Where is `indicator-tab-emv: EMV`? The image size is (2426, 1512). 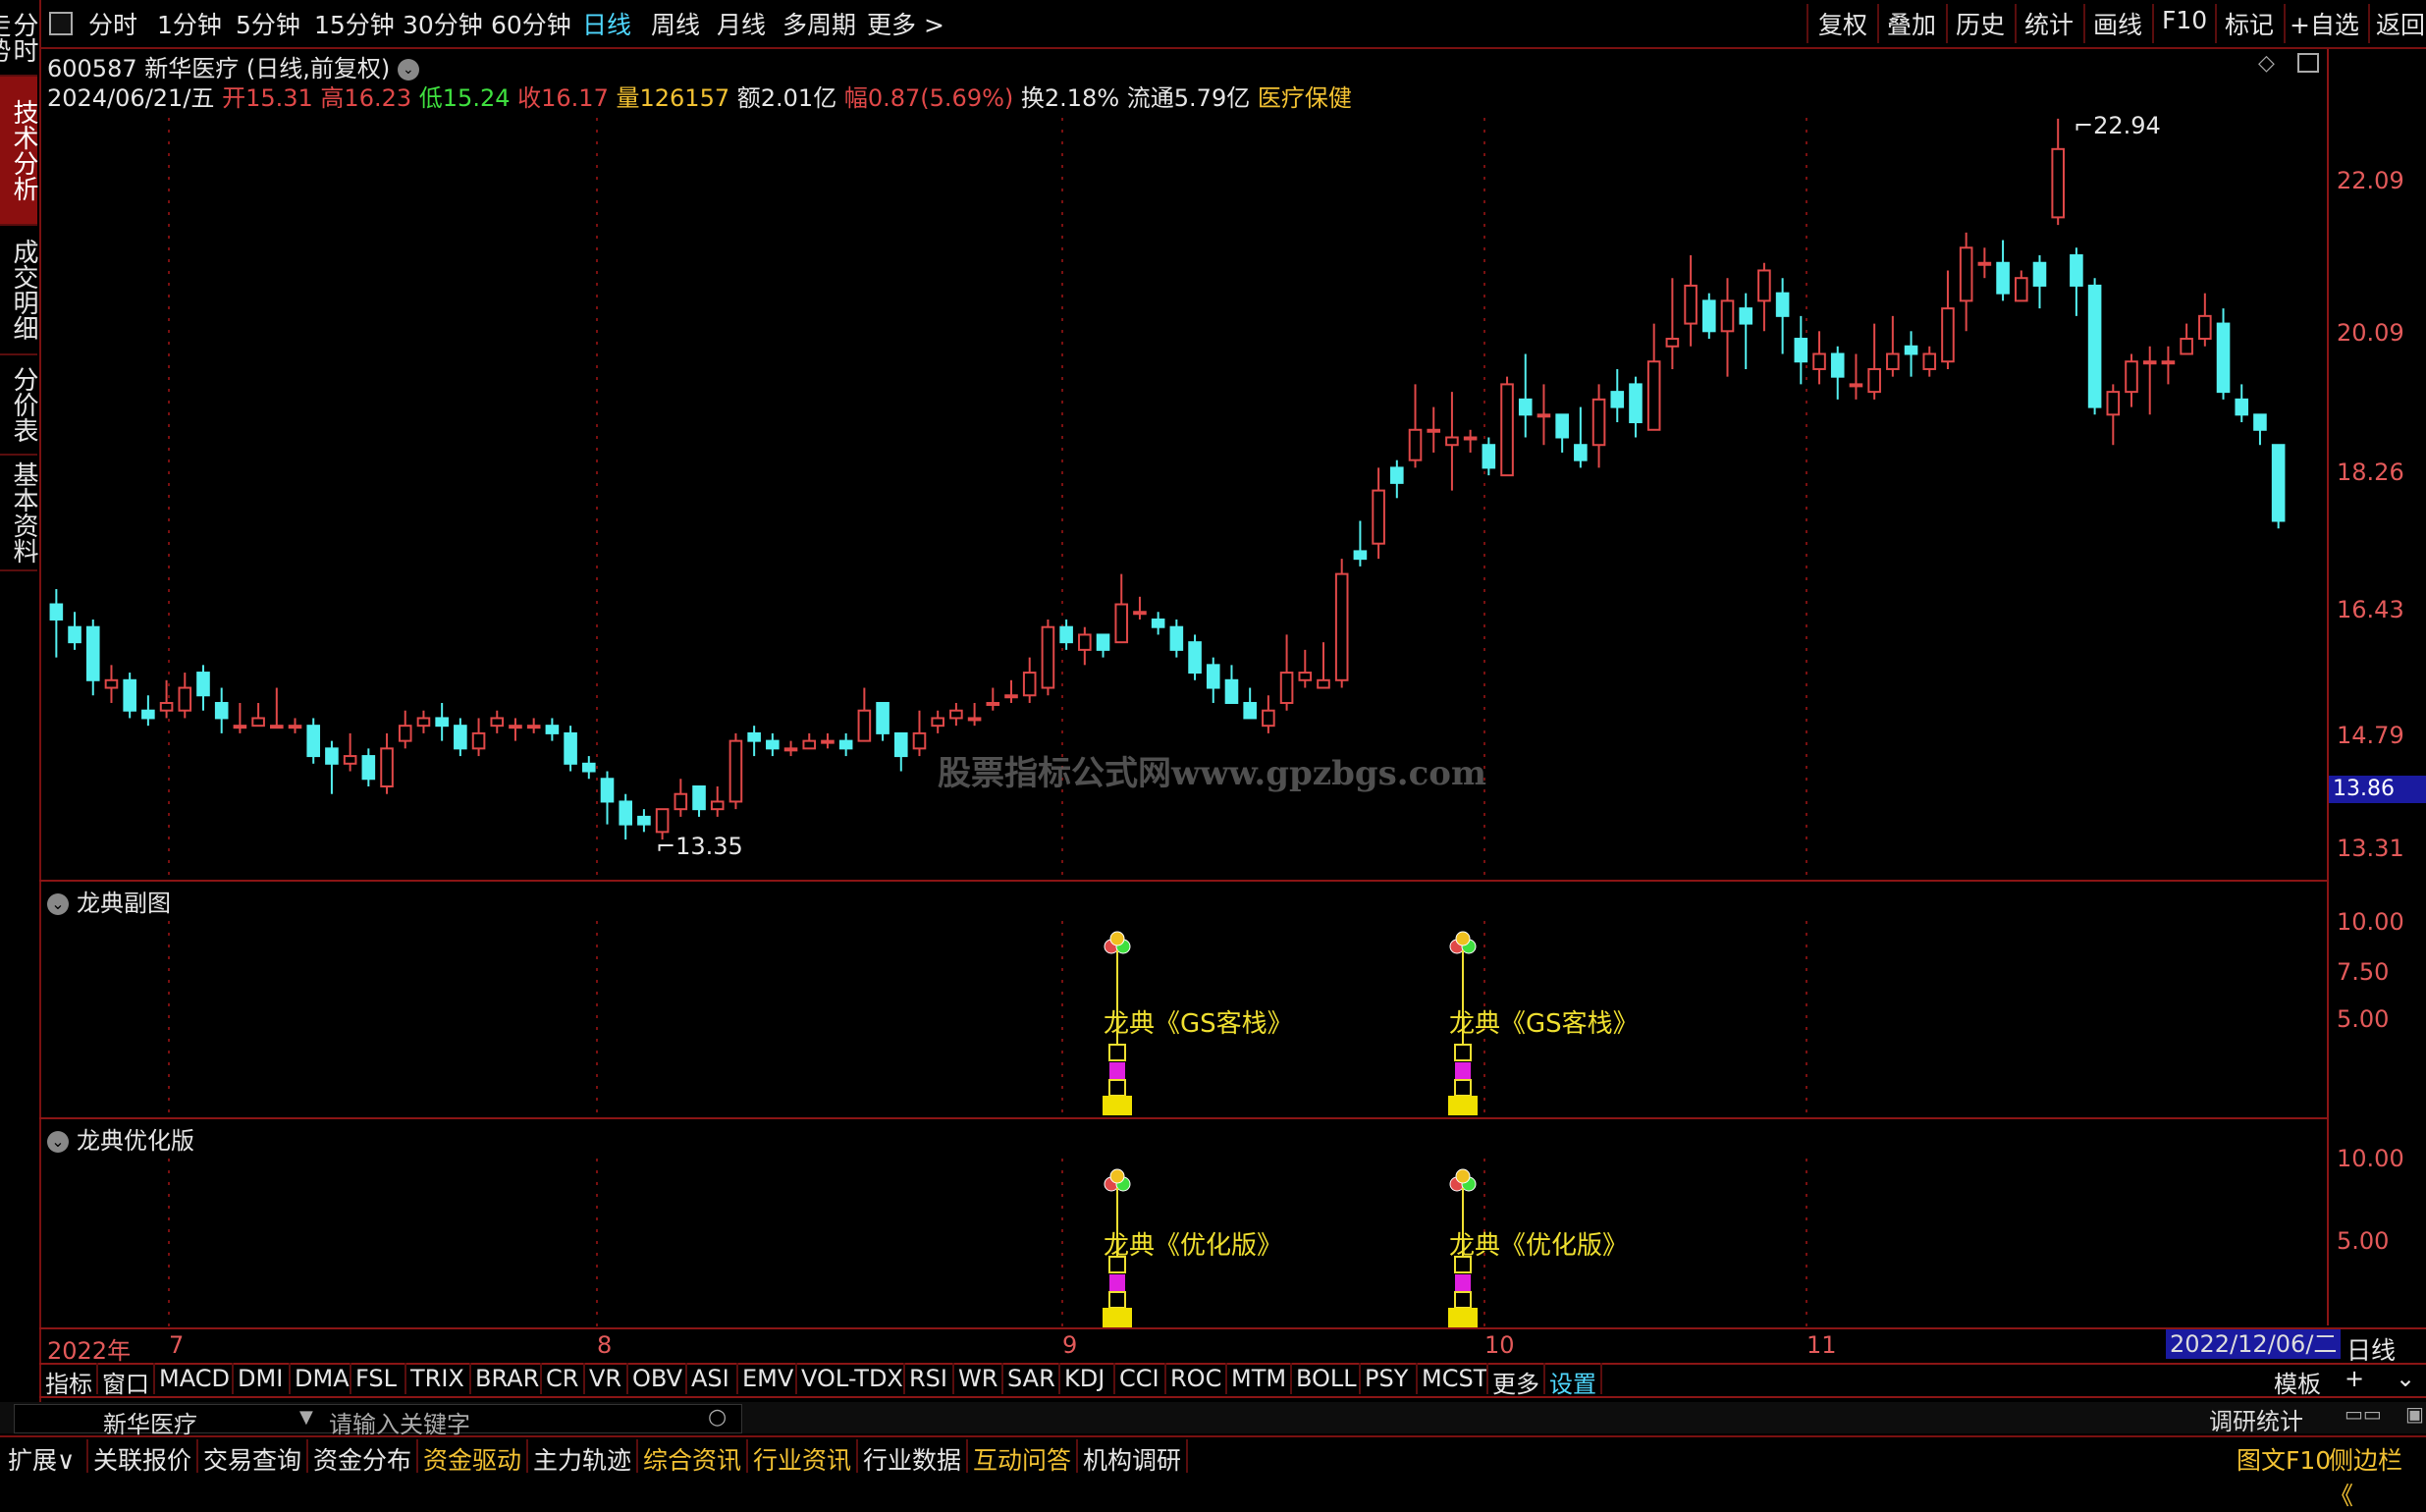 indicator-tab-emv: EMV is located at coordinates (767, 1378).